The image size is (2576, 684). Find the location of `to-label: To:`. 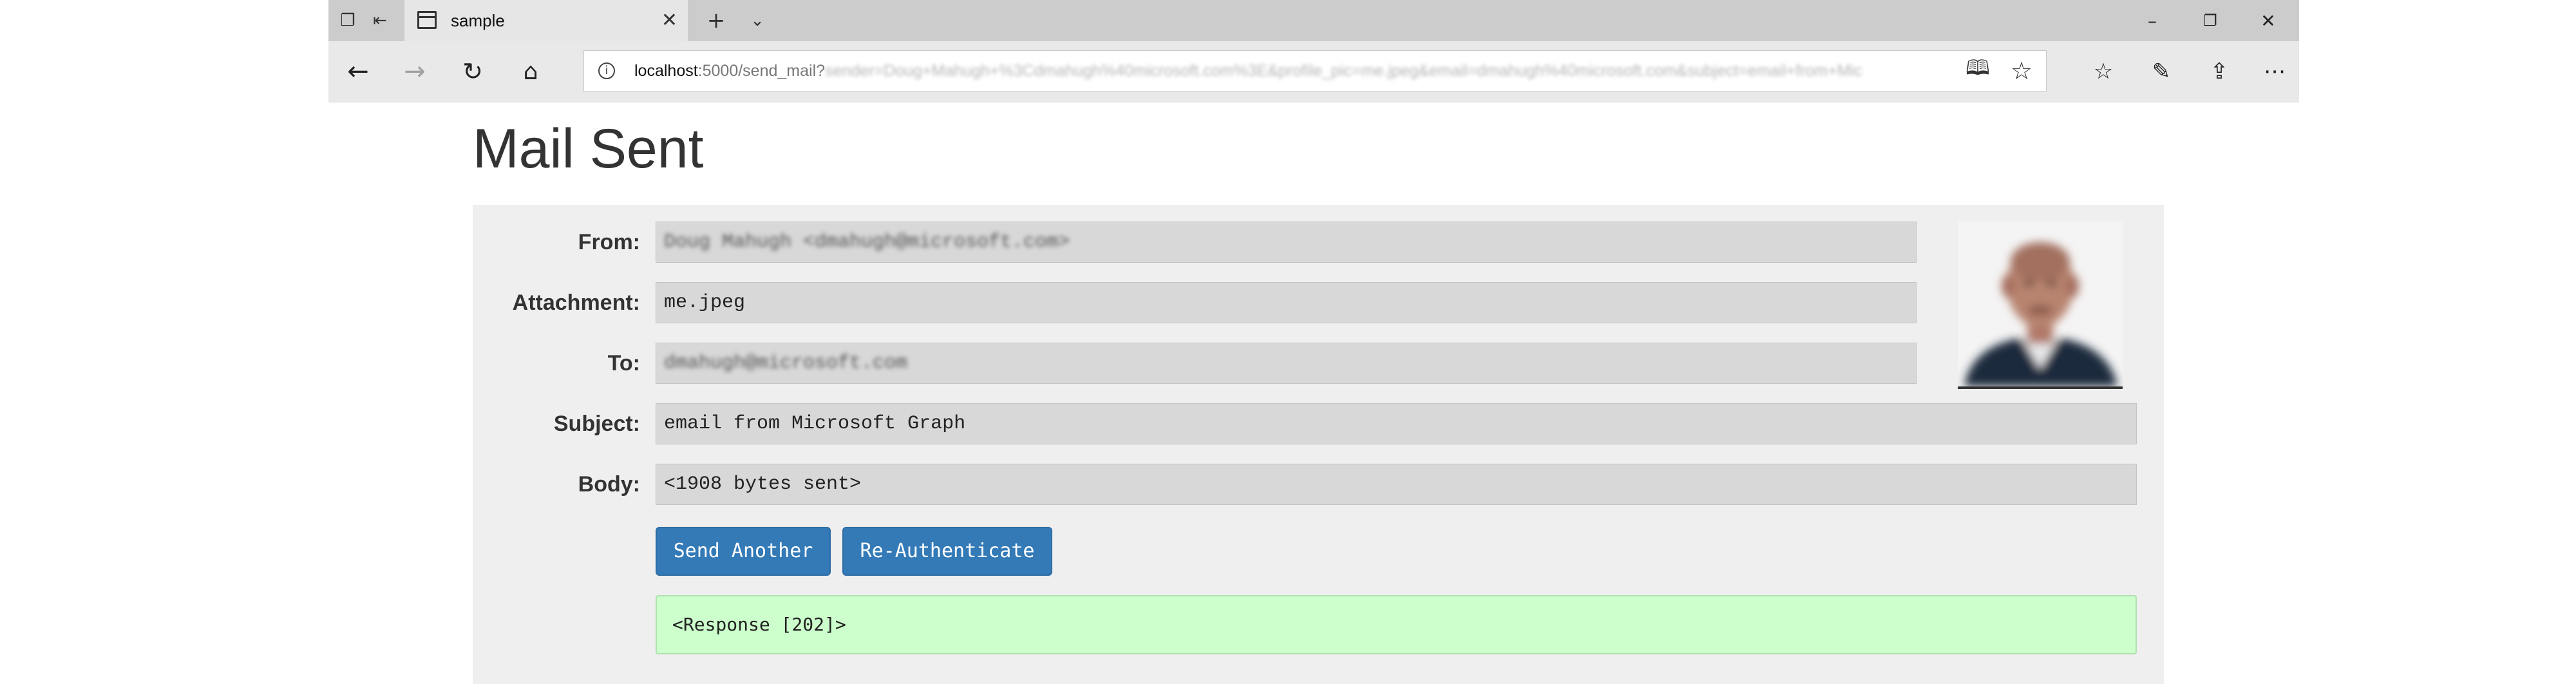

to-label: To: is located at coordinates (623, 363).